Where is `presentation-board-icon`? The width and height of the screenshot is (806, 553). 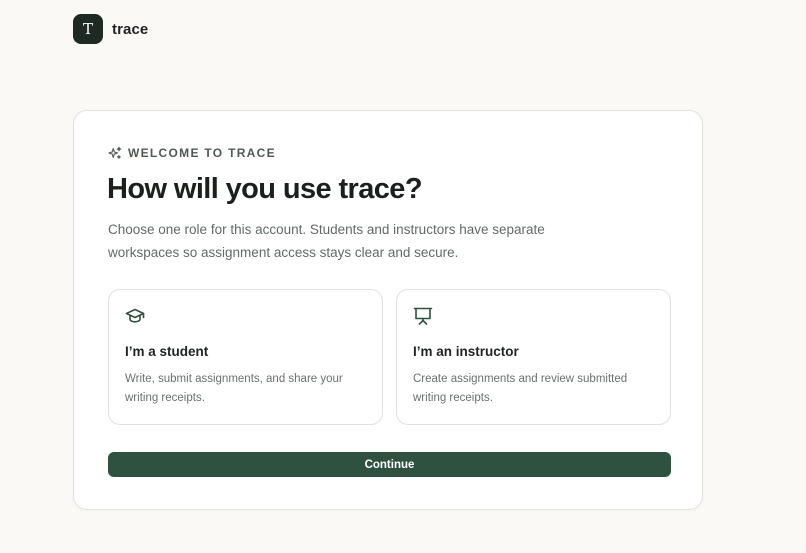 presentation-board-icon is located at coordinates (423, 316).